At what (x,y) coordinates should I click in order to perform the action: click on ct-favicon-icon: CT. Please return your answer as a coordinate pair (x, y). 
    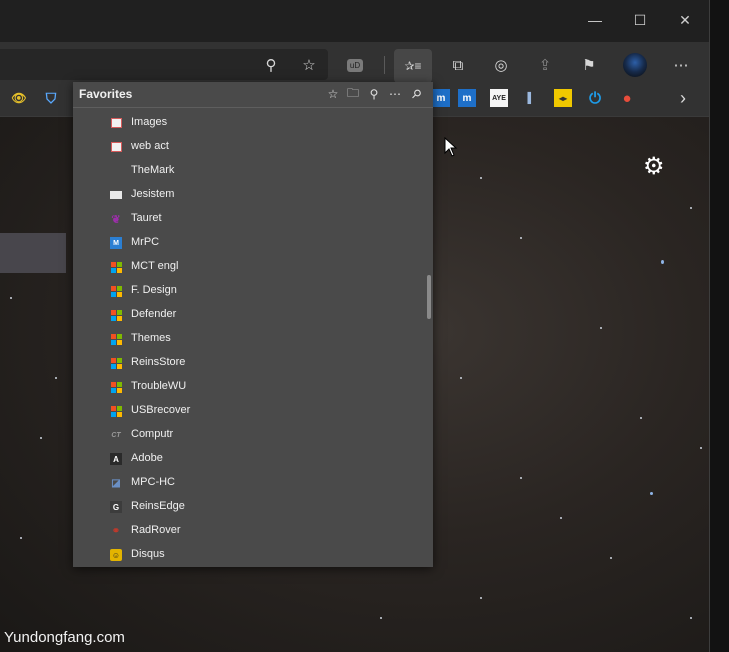
    Looking at the image, I should click on (116, 435).